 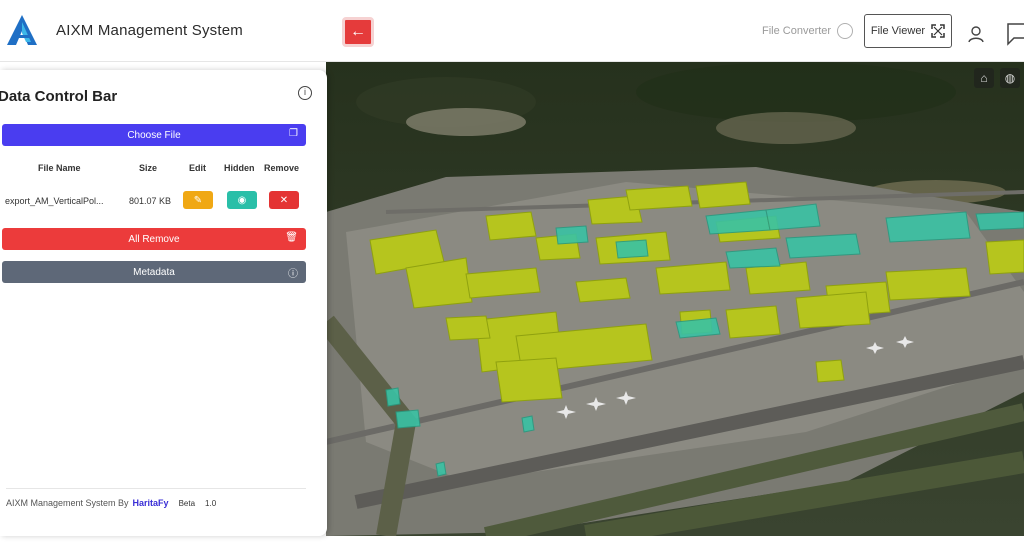 I want to click on file-converter-button: File Converter, so click(x=808, y=31).